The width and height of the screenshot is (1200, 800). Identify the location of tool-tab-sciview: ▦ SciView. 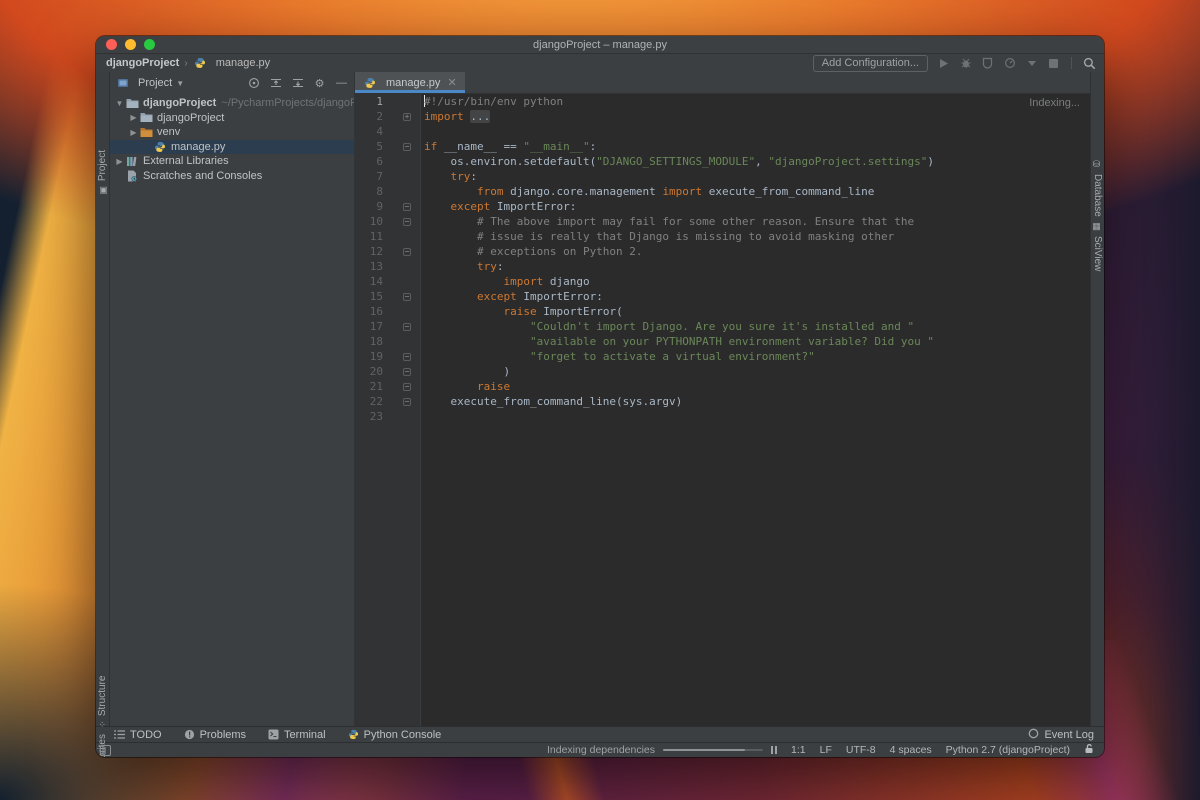
(1097, 246).